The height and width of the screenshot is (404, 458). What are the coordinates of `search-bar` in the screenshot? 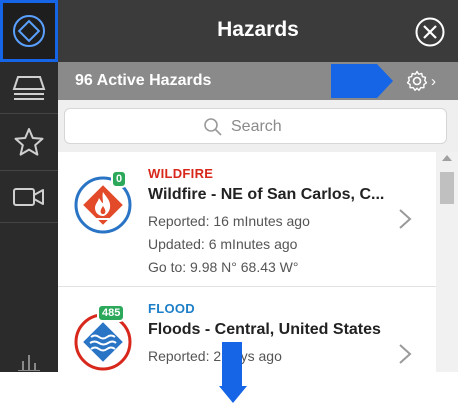 It's located at (258, 126).